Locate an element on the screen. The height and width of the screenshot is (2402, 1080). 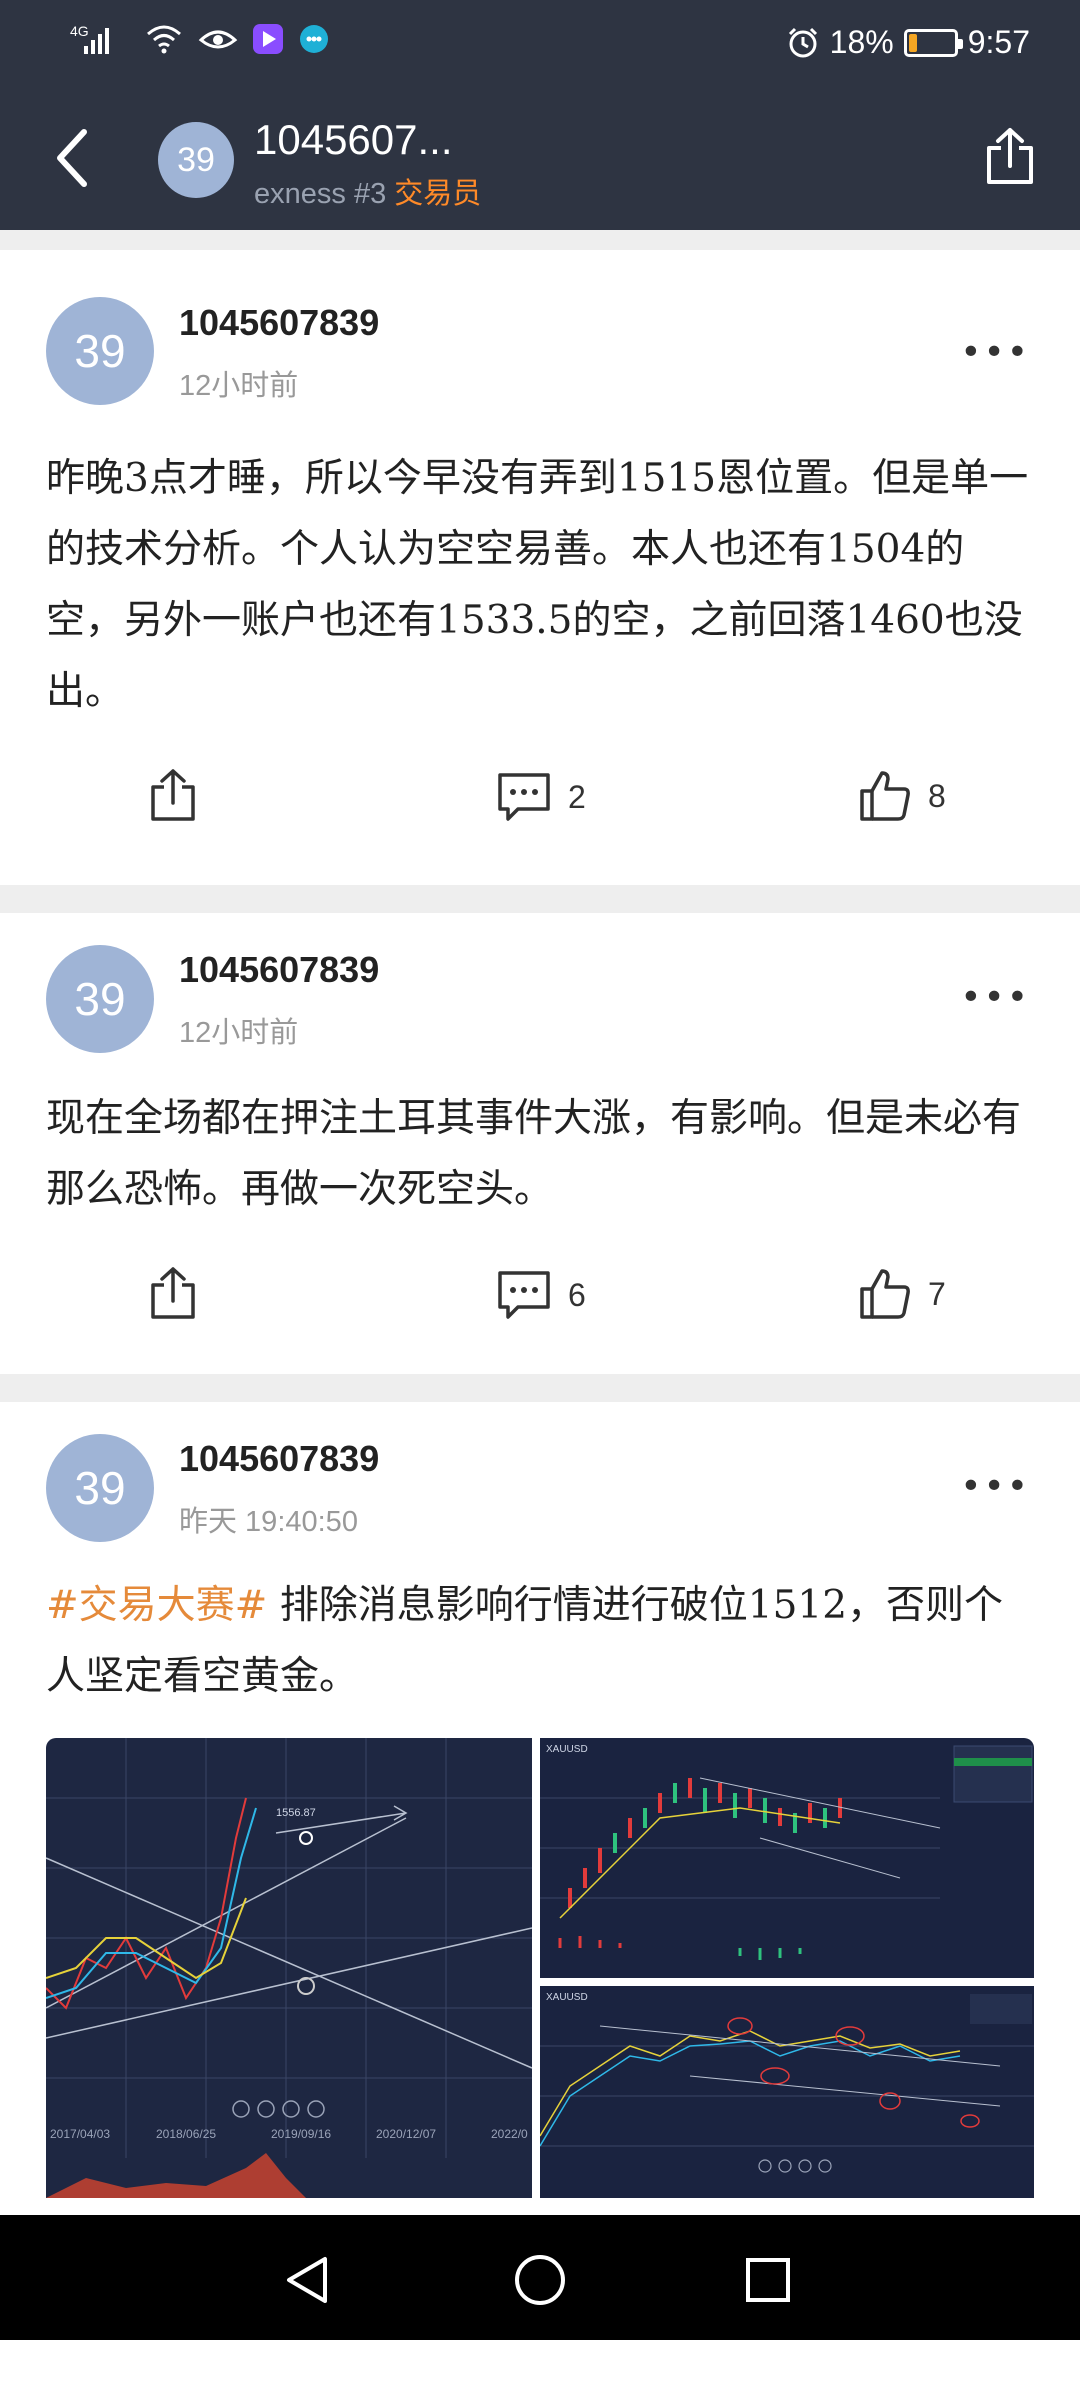
system-nav-bar is located at coordinates (540, 2277).